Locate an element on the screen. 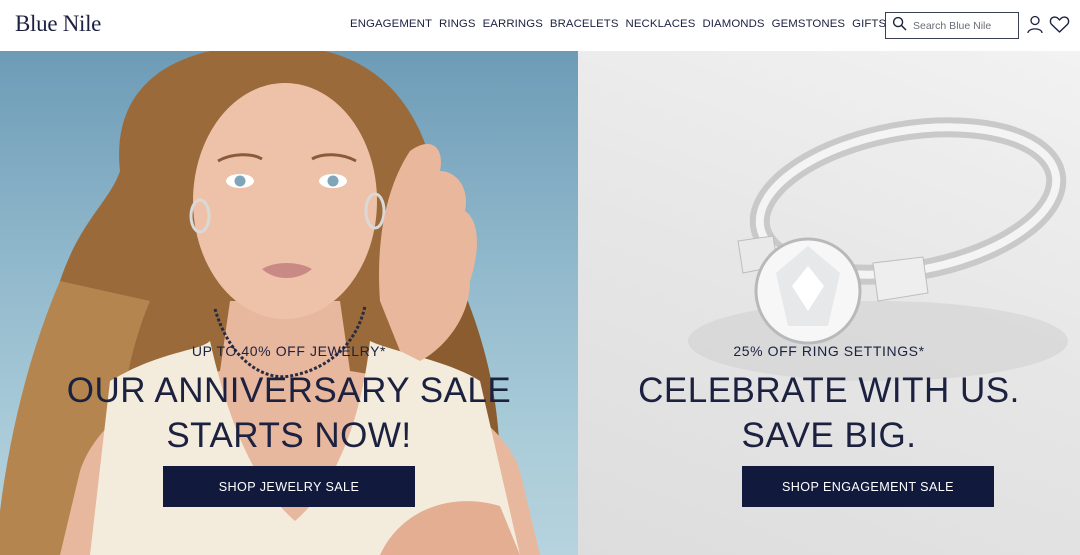  search-input is located at coordinates (963, 25).